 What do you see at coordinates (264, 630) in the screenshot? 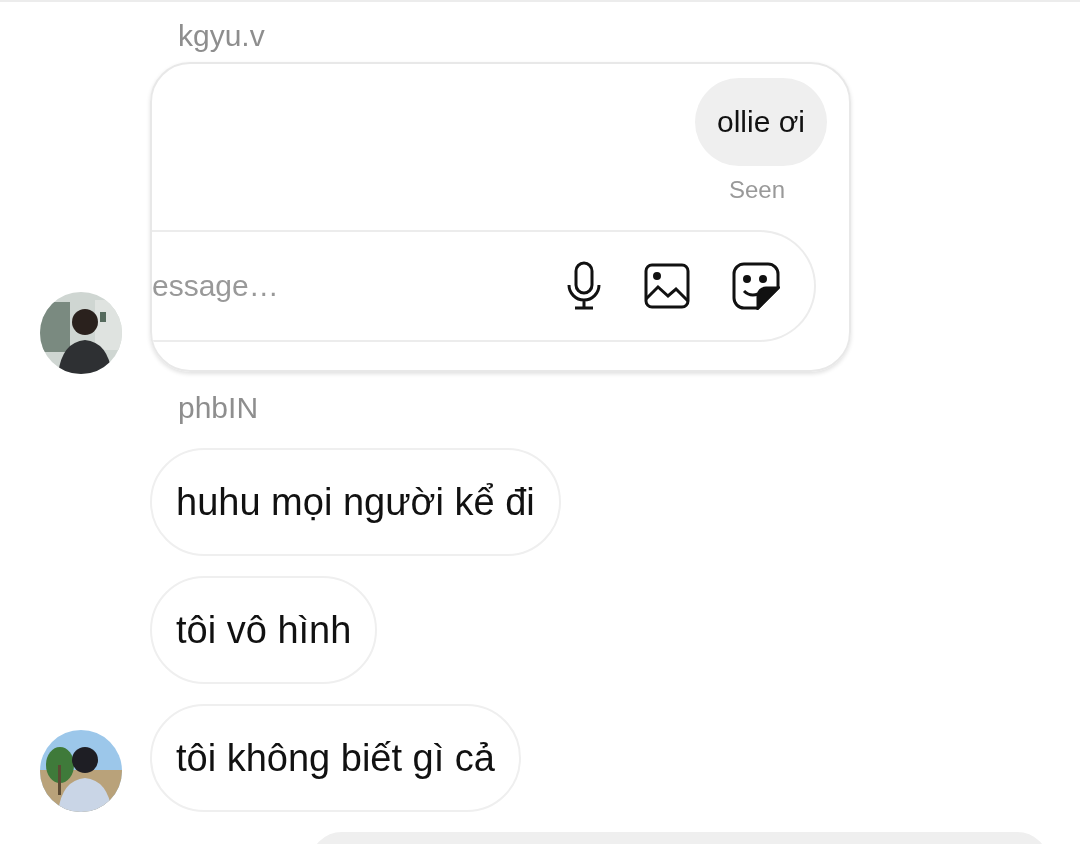
I see `message-bubble: tôi vô hình` at bounding box center [264, 630].